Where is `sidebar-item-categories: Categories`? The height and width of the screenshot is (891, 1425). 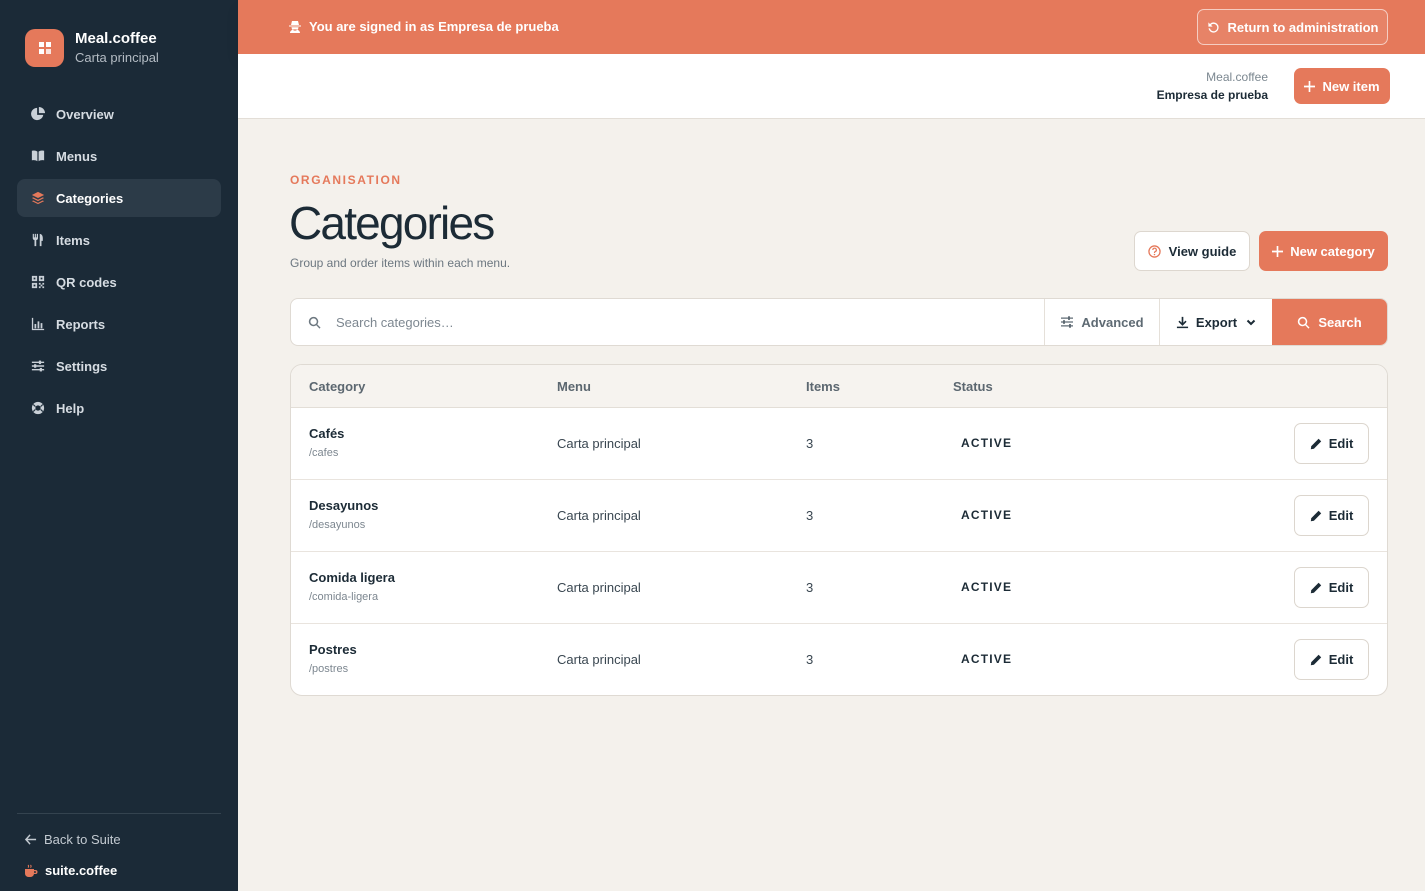
sidebar-item-categories: Categories is located at coordinates (119, 198).